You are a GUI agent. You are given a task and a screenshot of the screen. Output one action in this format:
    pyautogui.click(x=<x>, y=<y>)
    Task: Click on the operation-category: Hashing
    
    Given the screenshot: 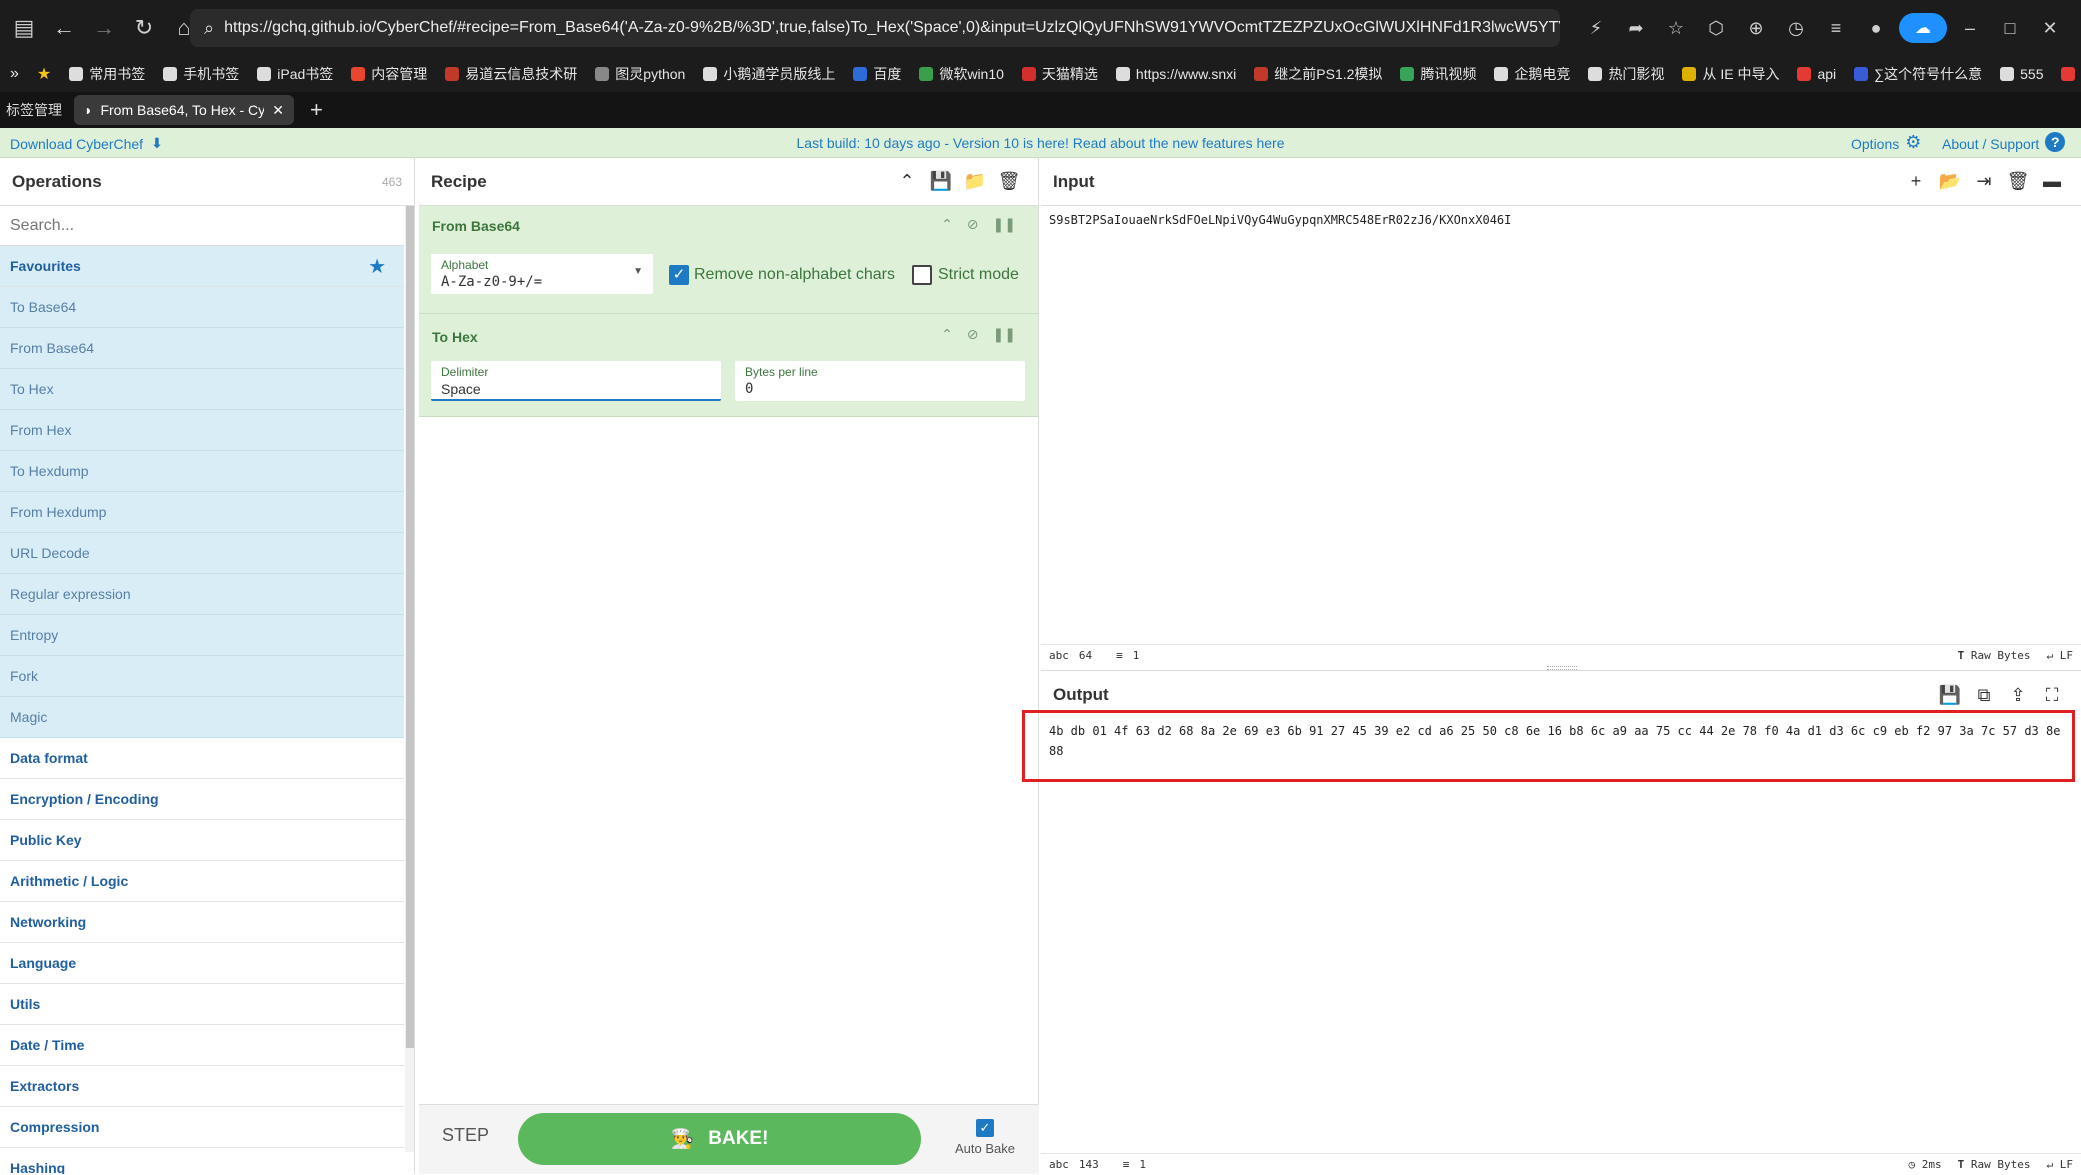 What is the action you would take?
    pyautogui.click(x=202, y=1161)
    